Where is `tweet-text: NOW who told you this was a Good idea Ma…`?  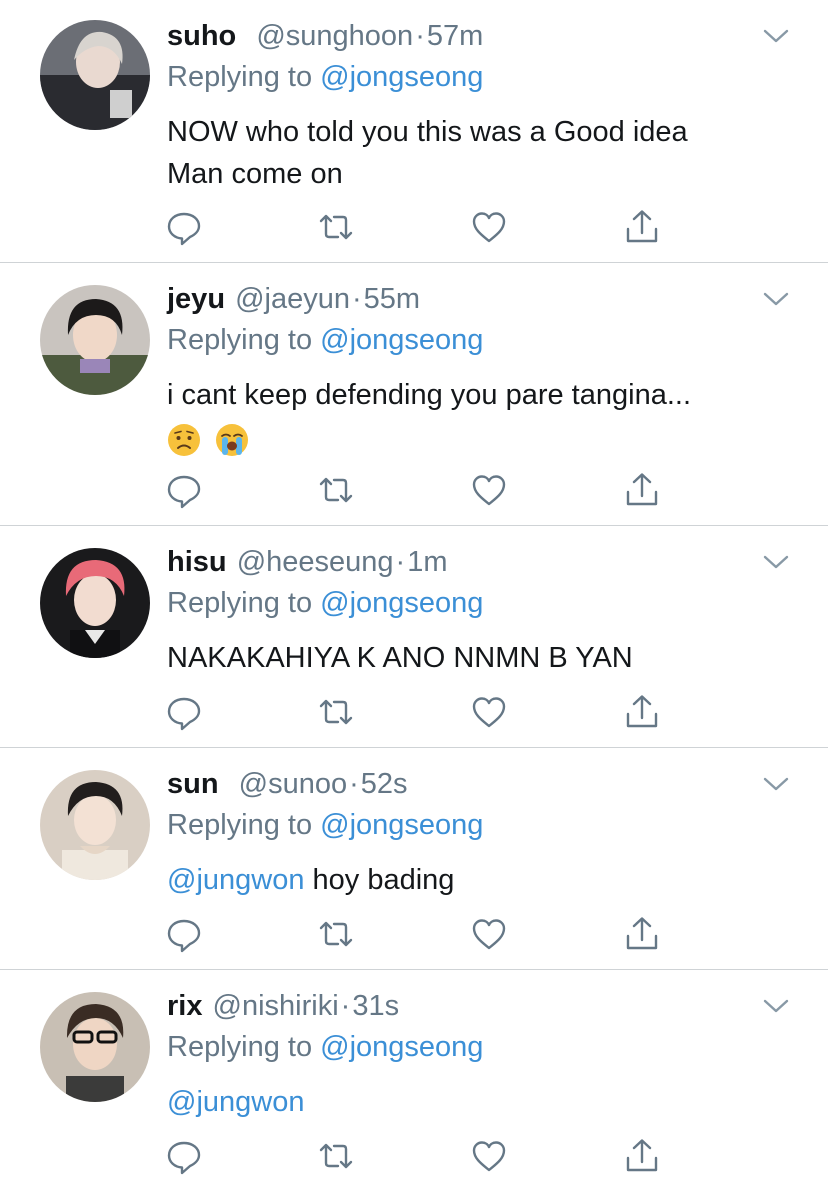 tweet-text: NOW who told you this was a Good idea Ma… is located at coordinates (427, 153).